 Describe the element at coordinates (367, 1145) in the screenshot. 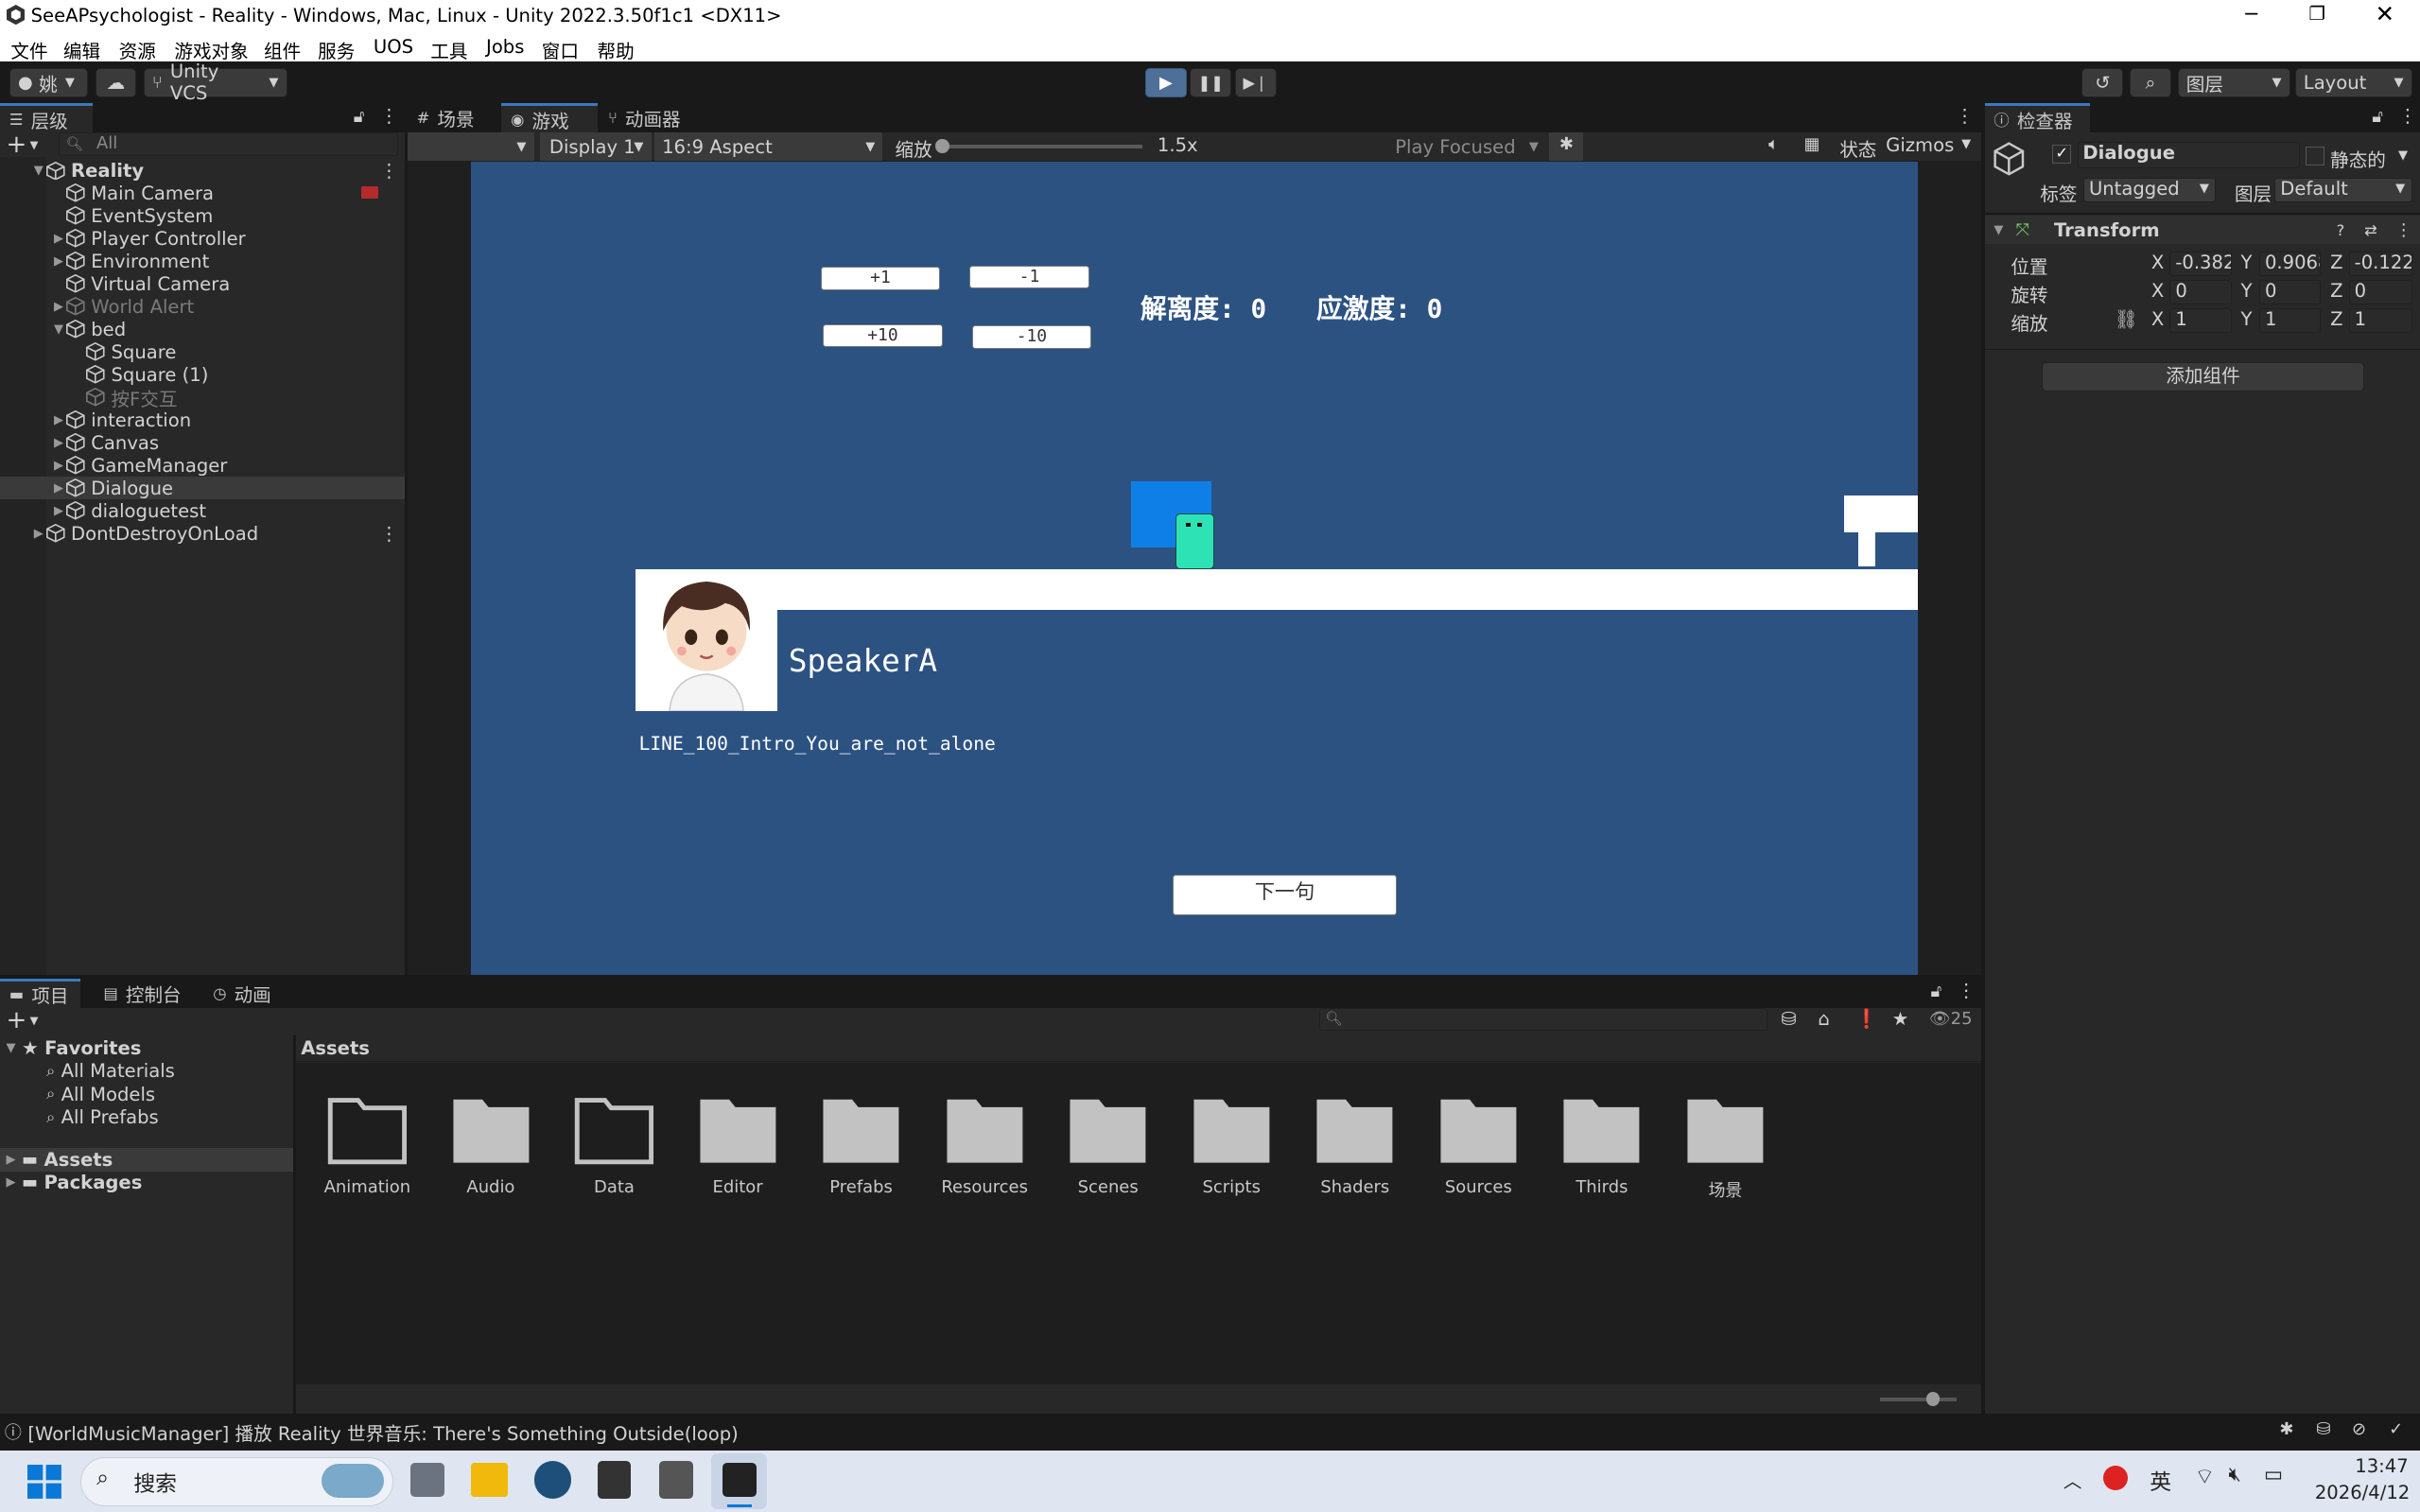

I see `asset-folder: Animation` at that location.